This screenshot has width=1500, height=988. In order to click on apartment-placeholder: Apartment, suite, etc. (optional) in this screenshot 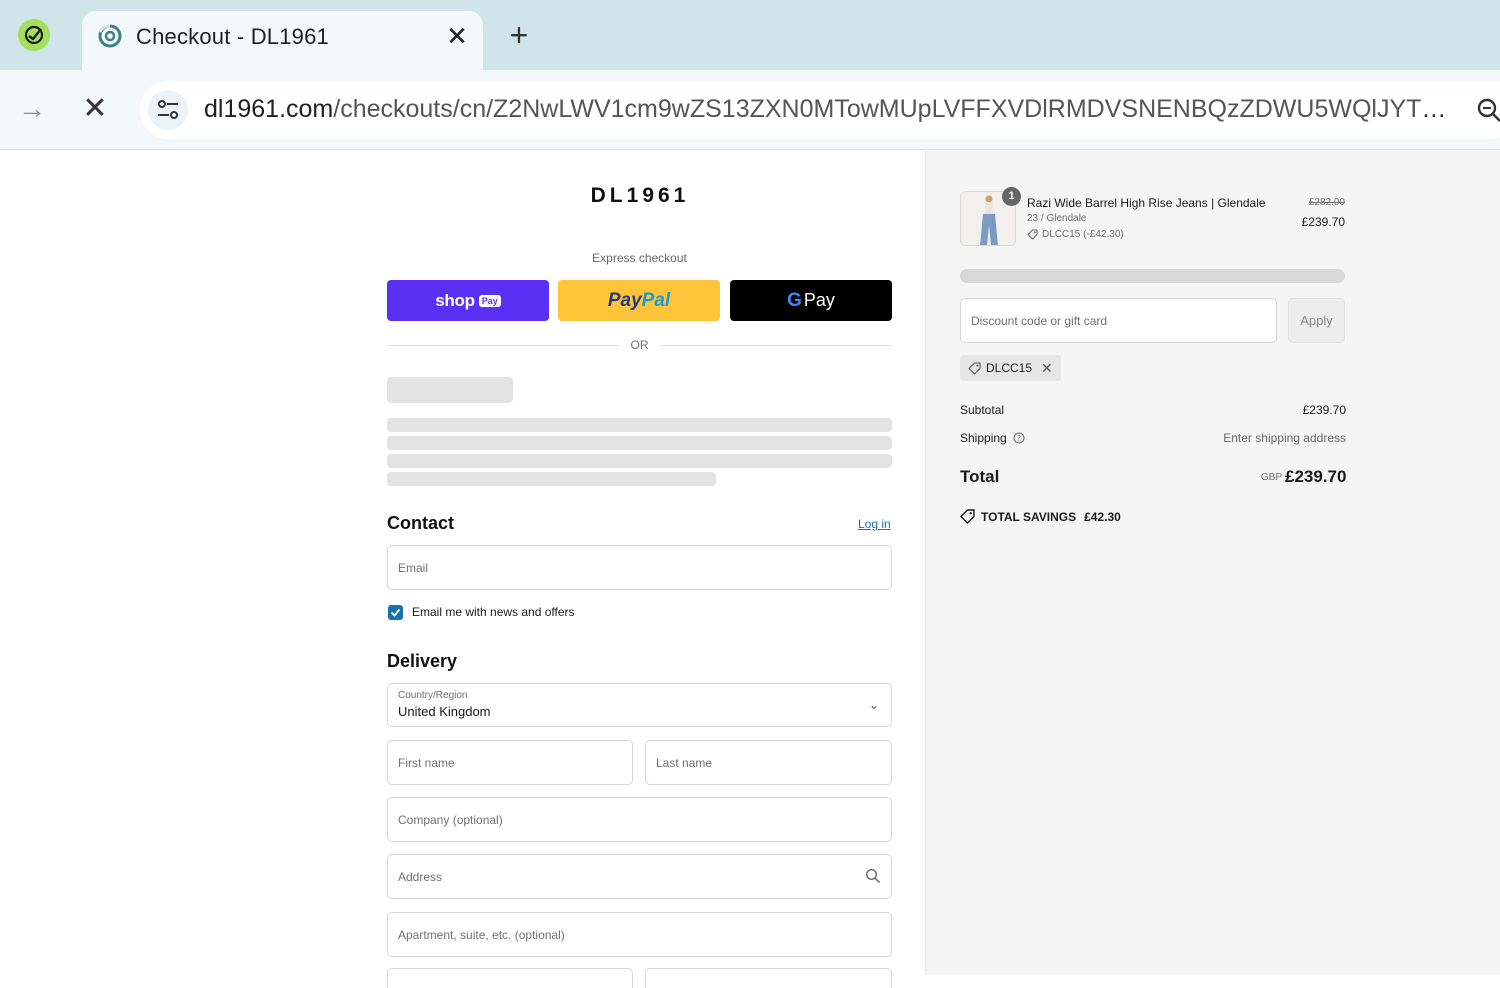, I will do `click(481, 935)`.